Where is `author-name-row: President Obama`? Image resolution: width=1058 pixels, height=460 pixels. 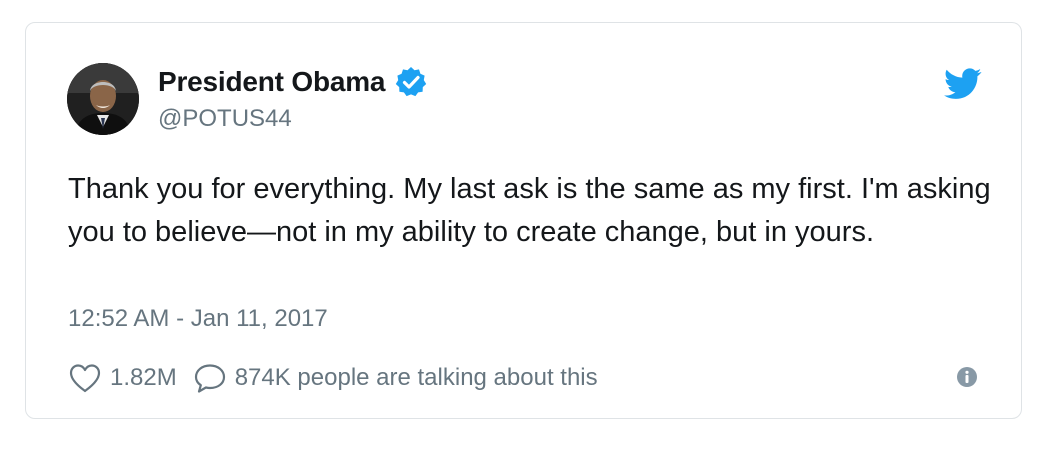
author-name-row: President Obama is located at coordinates (292, 82).